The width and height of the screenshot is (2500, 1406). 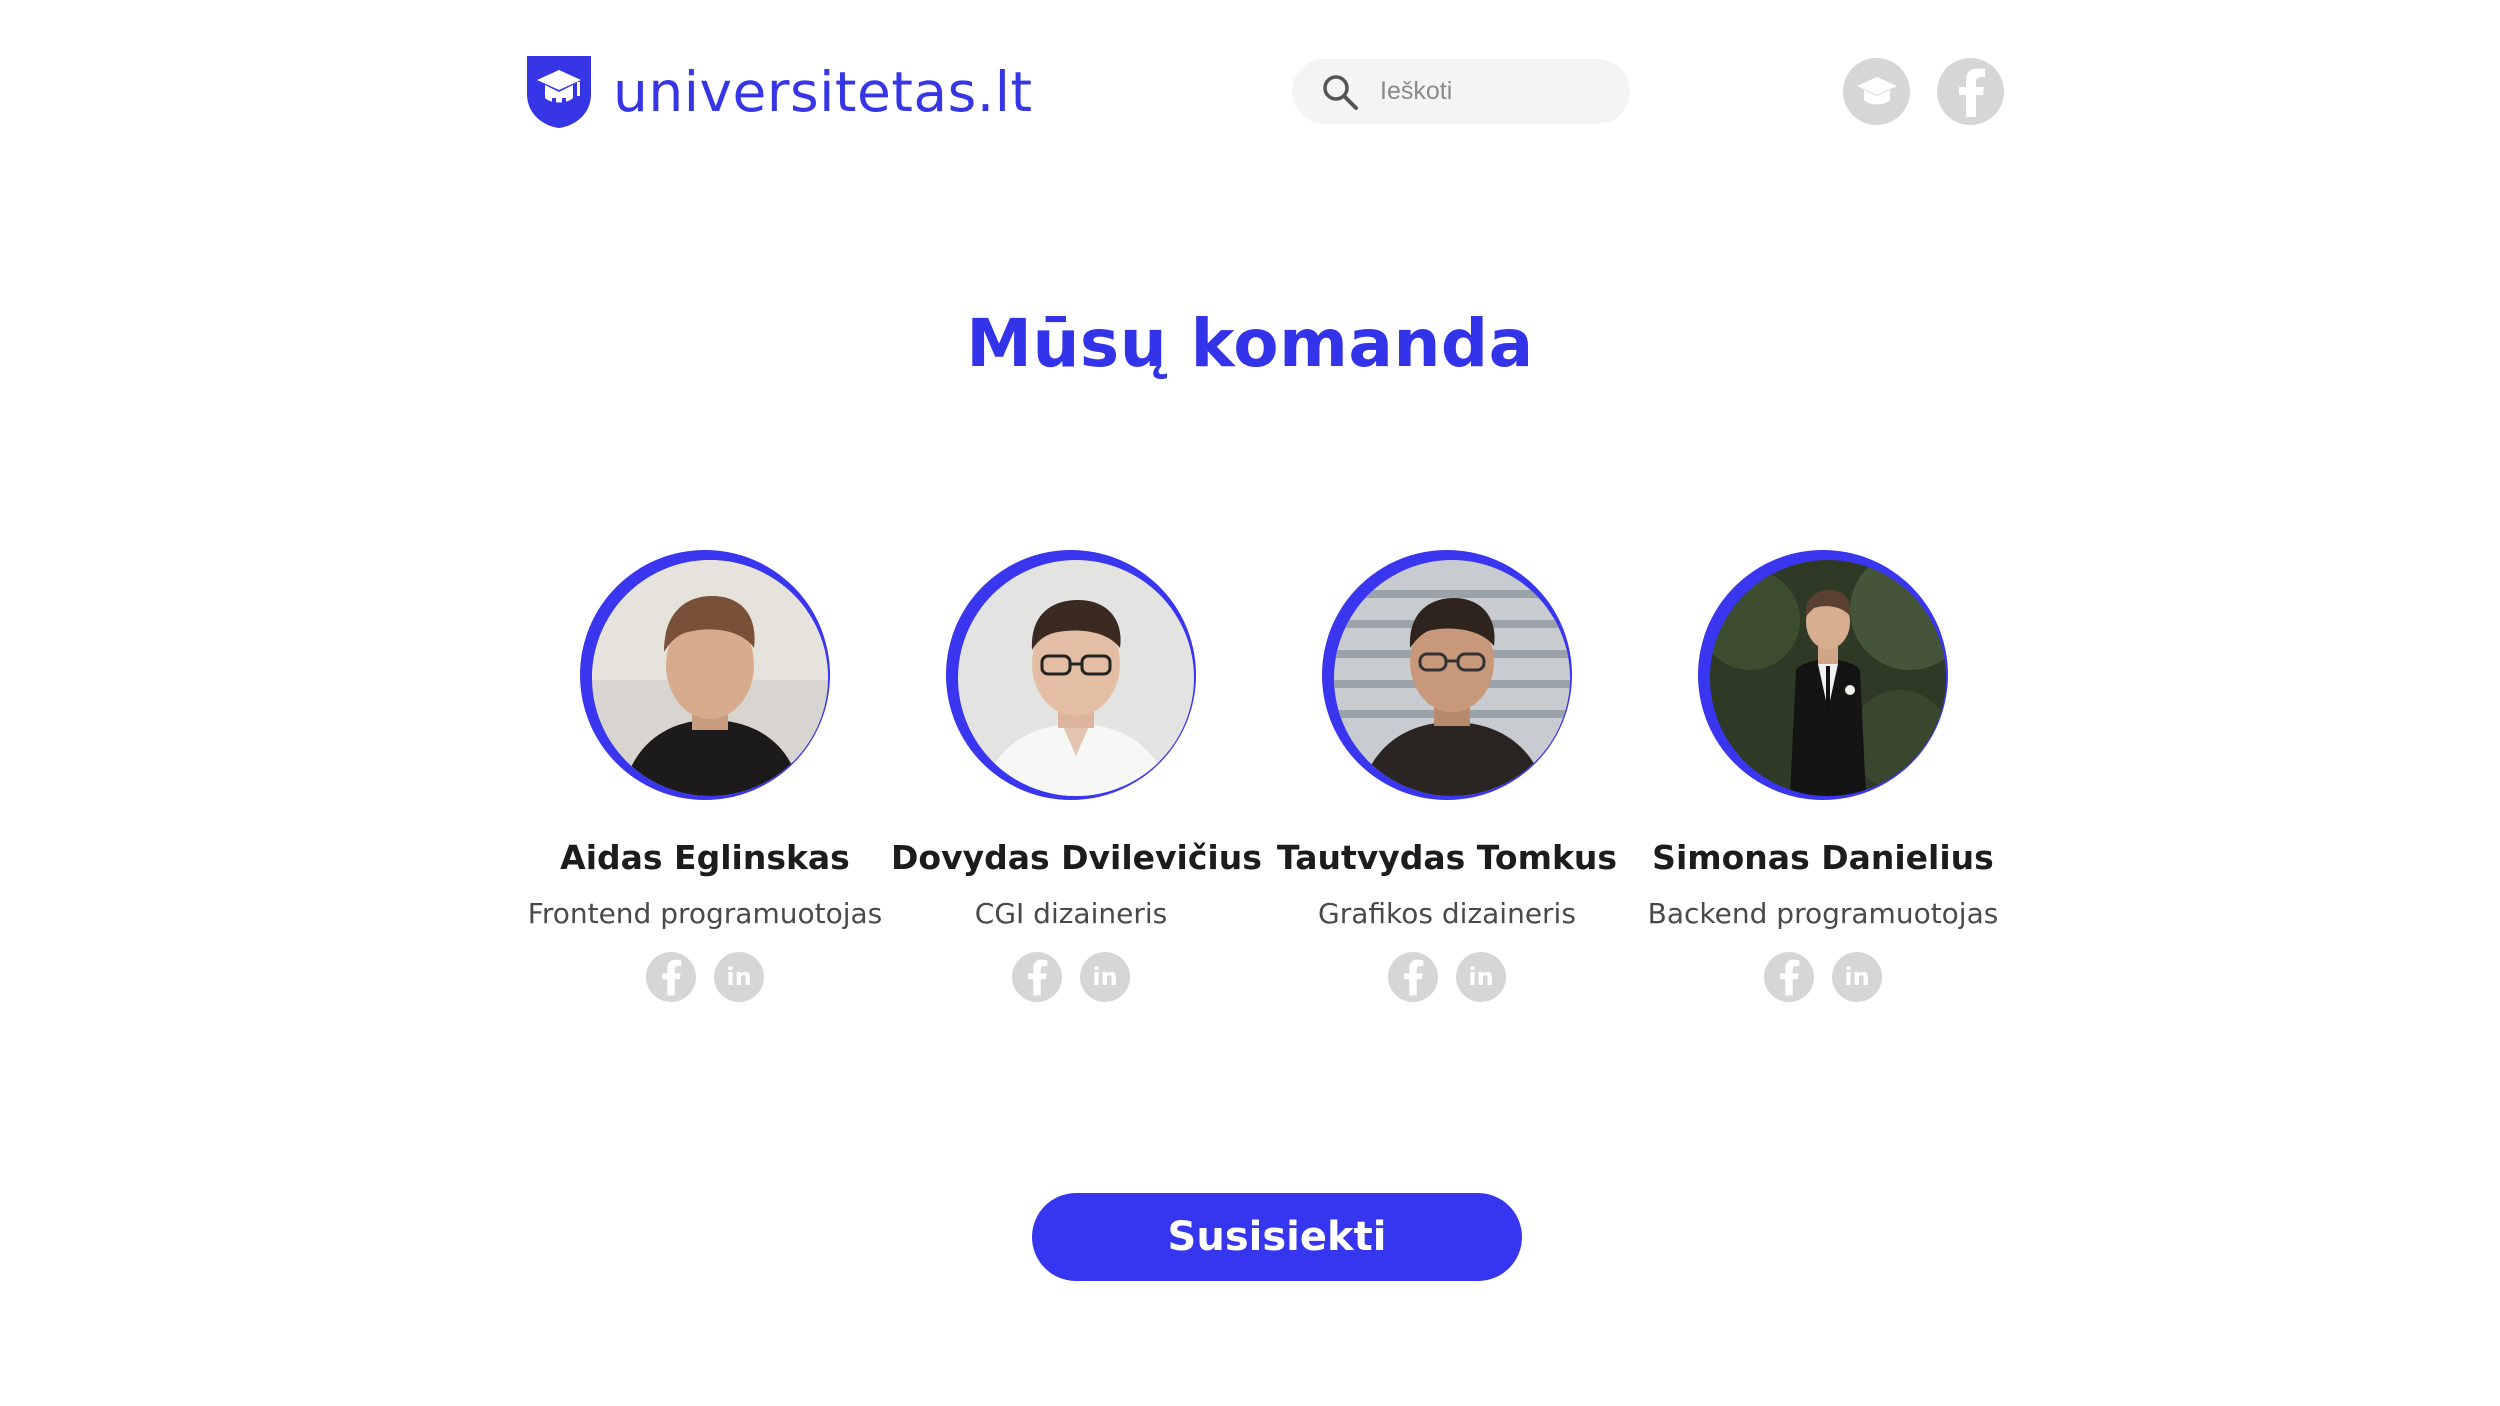 I want to click on team-member-card: Dovydas Dvilevičius CGI dizaineris in, so click(x=1076, y=776).